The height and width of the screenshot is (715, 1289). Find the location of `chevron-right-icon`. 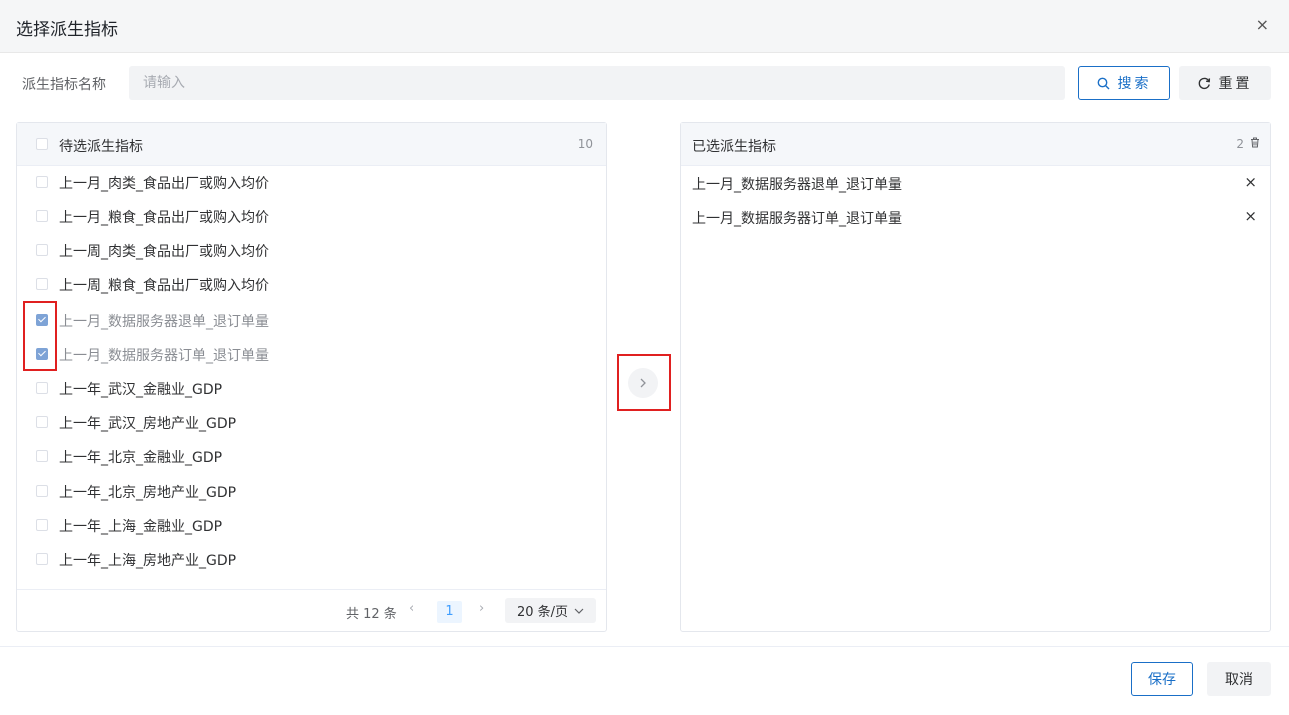

chevron-right-icon is located at coordinates (643, 383).